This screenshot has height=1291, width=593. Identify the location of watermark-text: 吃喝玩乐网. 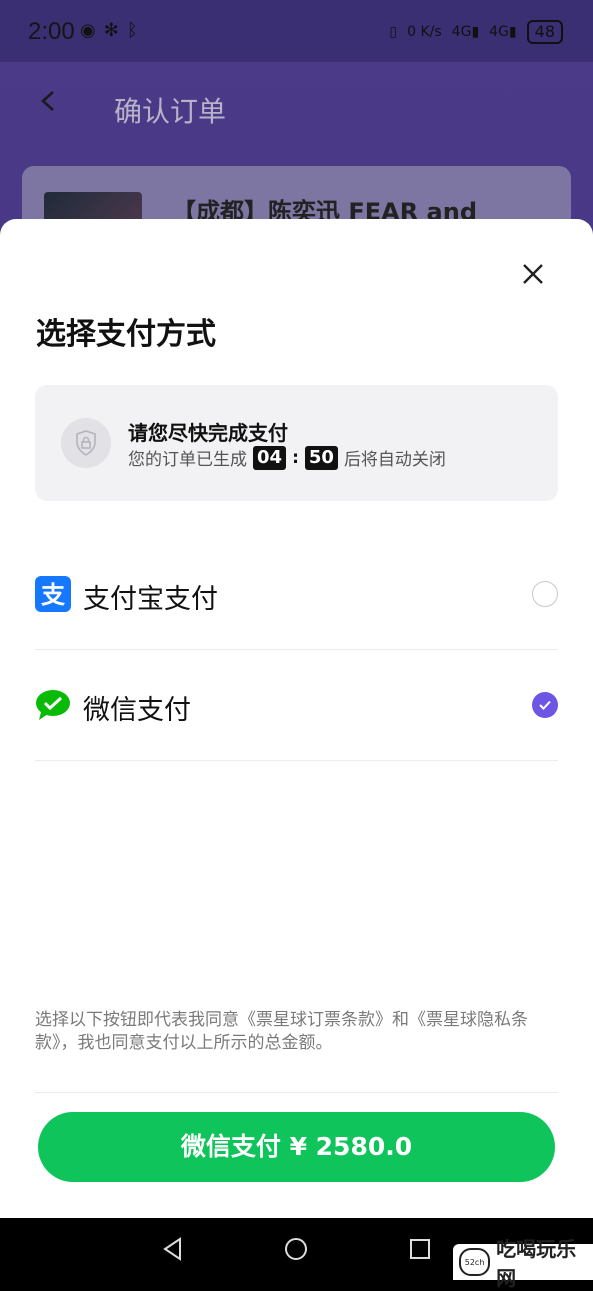
(536, 1263).